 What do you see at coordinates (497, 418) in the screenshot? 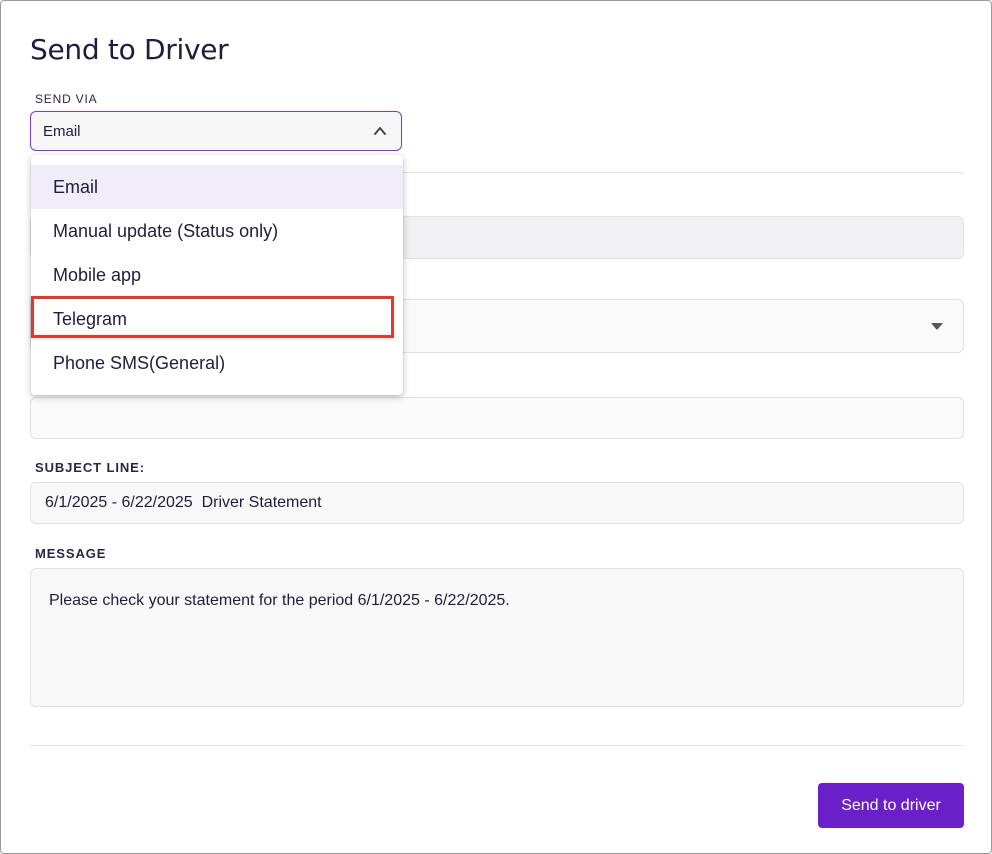
I see `contact-field` at bounding box center [497, 418].